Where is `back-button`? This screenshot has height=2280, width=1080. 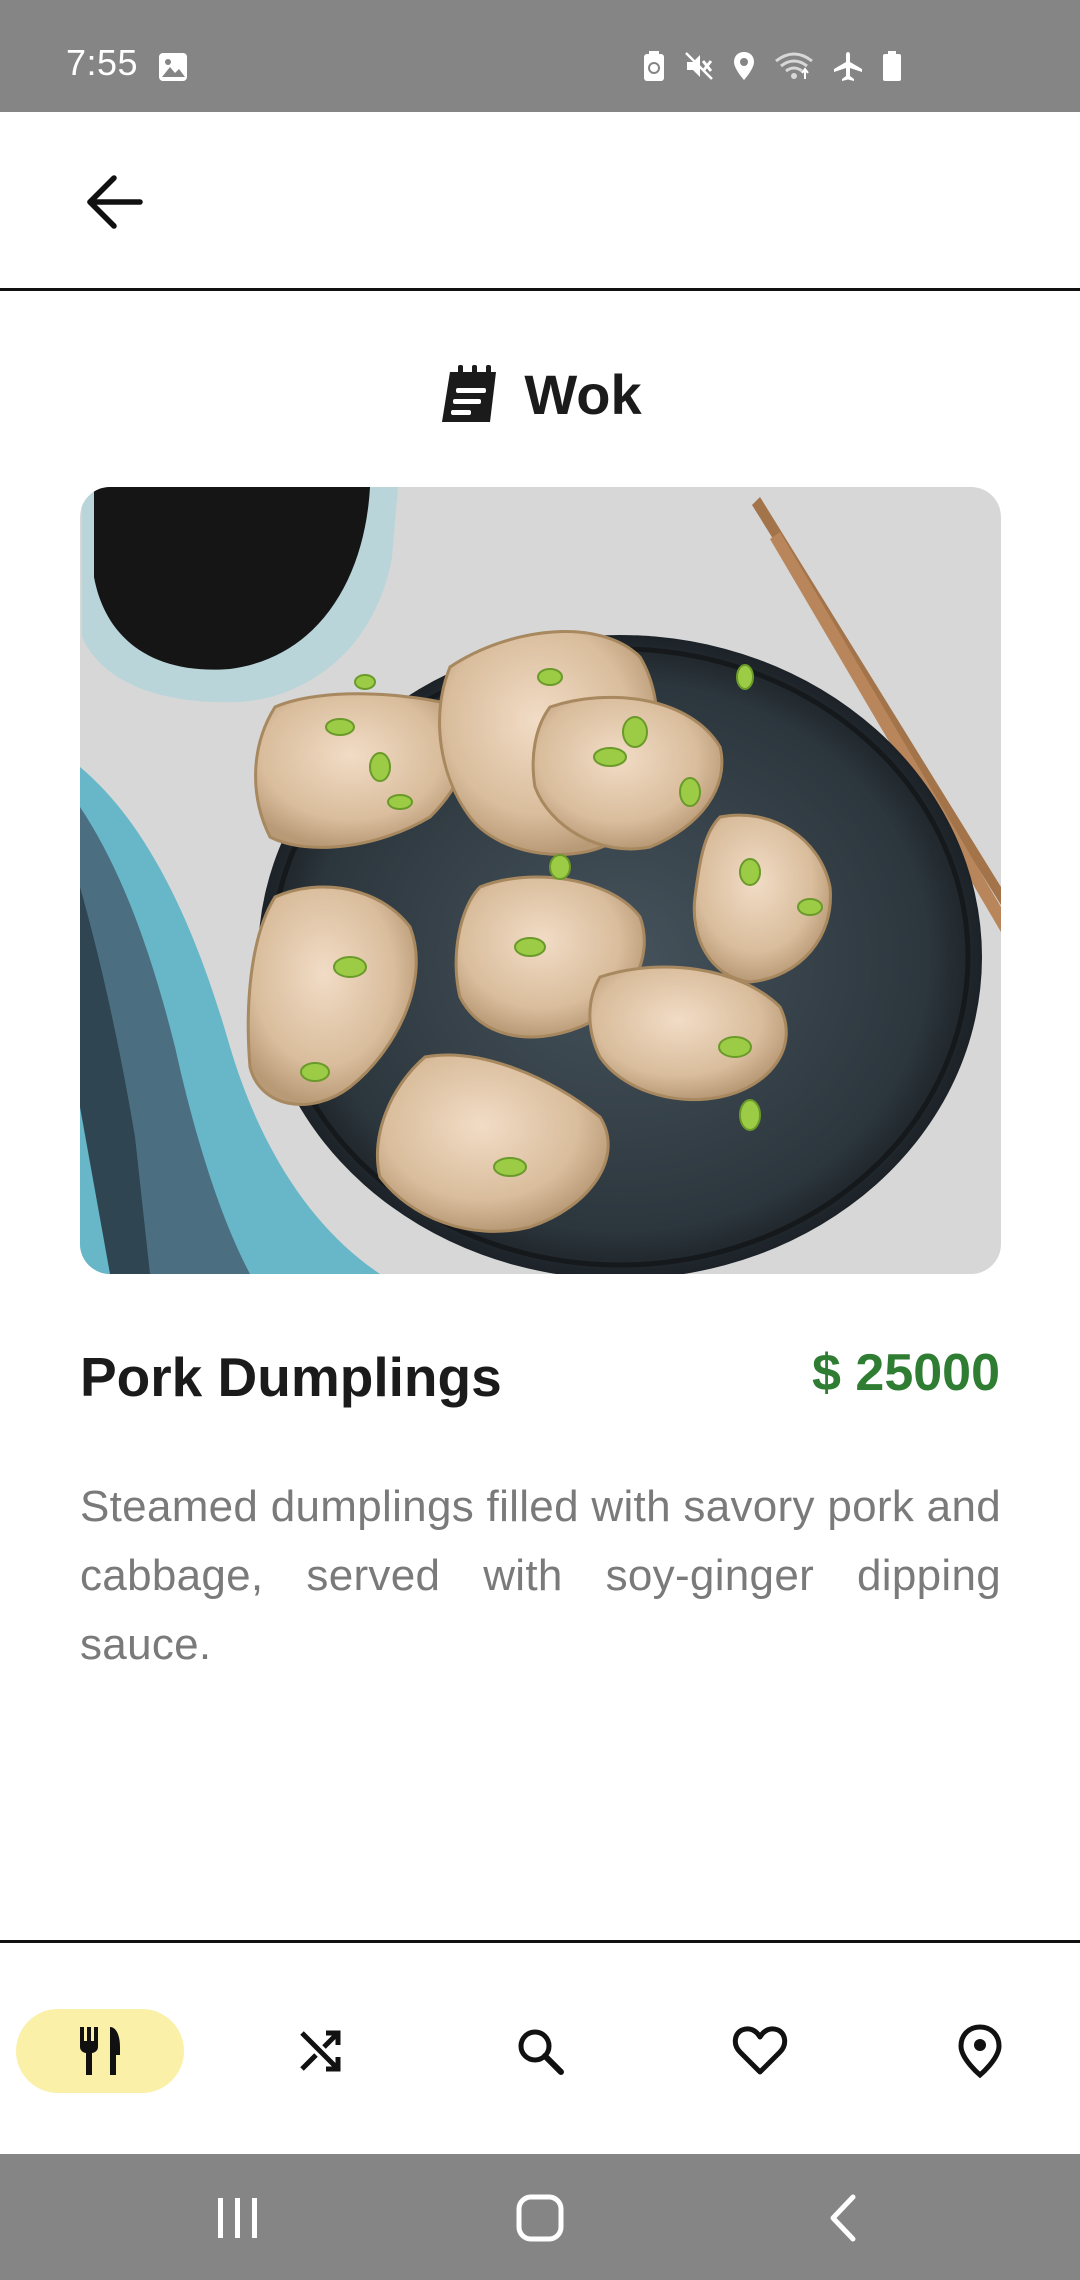
back-button is located at coordinates (114, 202).